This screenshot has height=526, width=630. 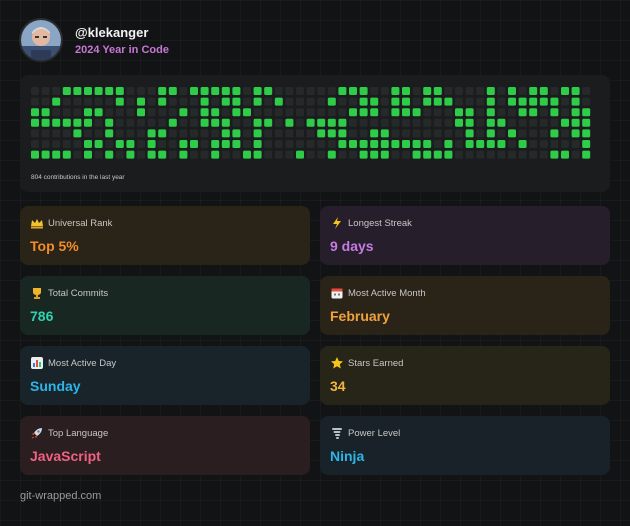 I want to click on stat-value: JavaScript, so click(x=65, y=456).